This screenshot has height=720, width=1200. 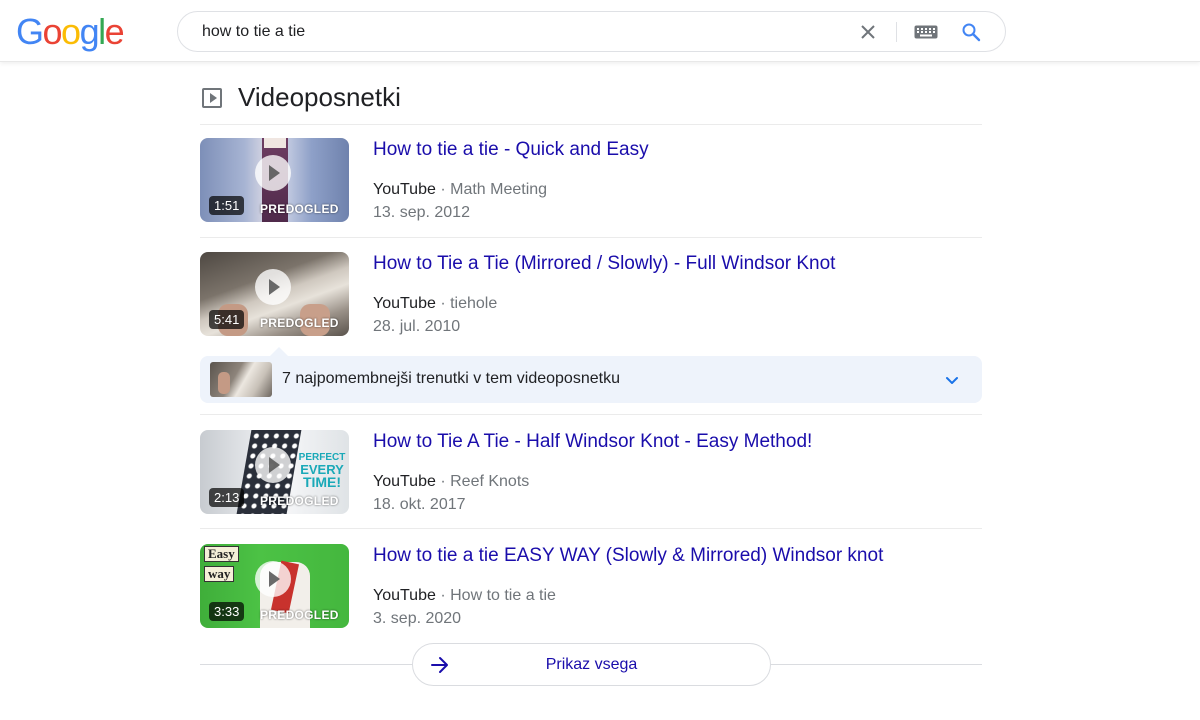 I want to click on video-meta: YouTube · tiehole, so click(x=435, y=304).